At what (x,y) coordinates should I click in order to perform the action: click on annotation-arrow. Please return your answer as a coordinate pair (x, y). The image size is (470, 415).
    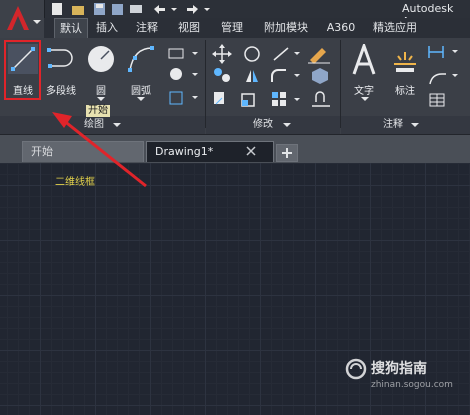
    Looking at the image, I should click on (99, 150).